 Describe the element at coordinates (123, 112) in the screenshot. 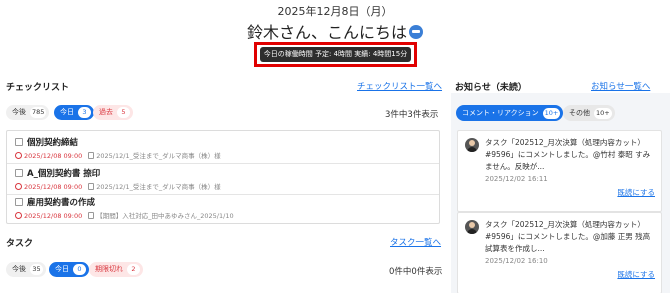

I see `filter-count: 5` at that location.